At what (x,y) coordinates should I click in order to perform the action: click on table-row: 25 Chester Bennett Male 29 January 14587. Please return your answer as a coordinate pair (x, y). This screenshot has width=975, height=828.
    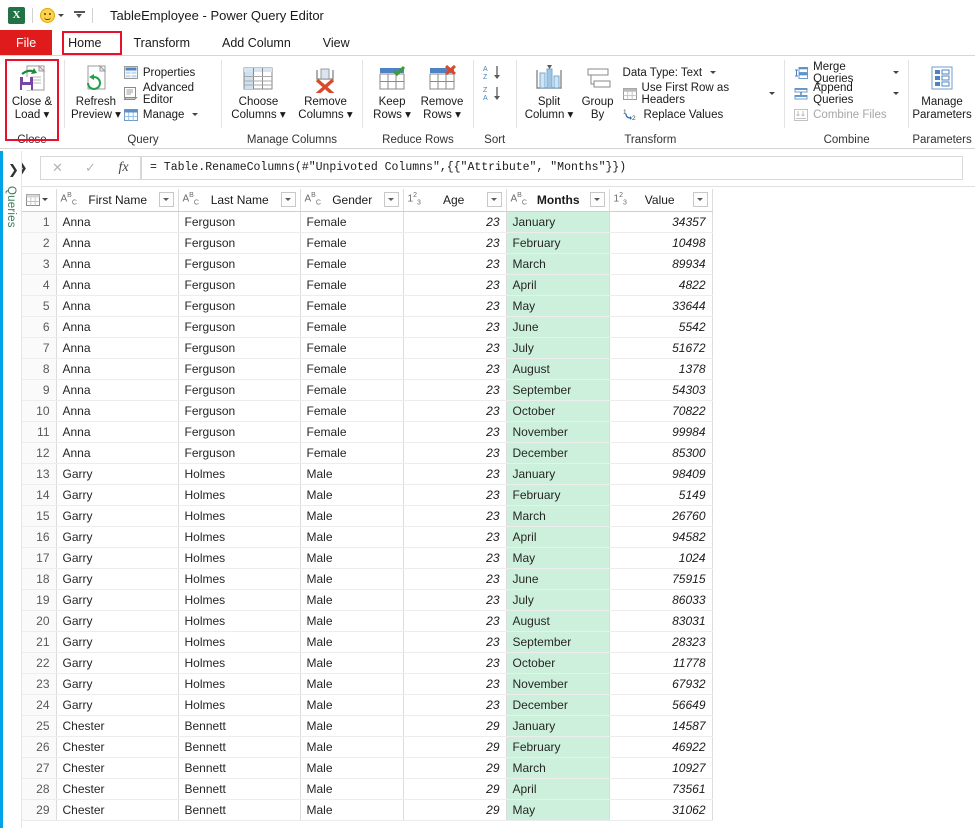
    Looking at the image, I should click on (367, 726).